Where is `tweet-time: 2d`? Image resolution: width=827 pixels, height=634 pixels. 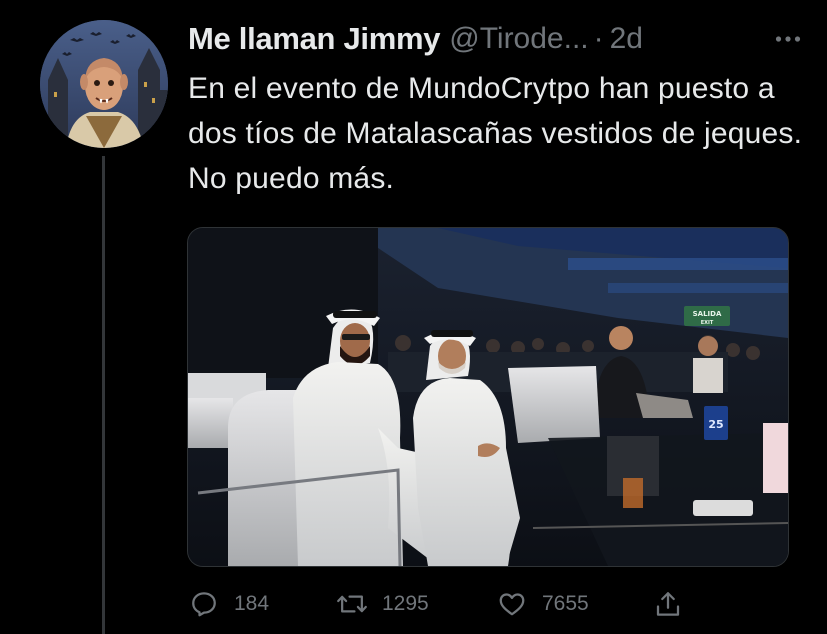 tweet-time: 2d is located at coordinates (626, 39).